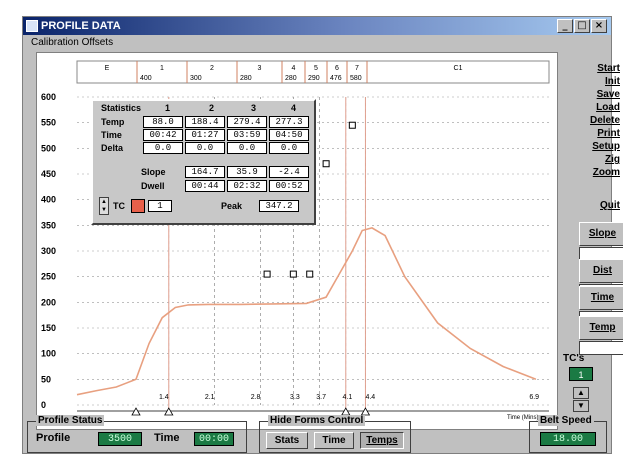 This screenshot has height=458, width=623. What do you see at coordinates (247, 135) in the screenshot?
I see `time-cell-3: 03:59` at bounding box center [247, 135].